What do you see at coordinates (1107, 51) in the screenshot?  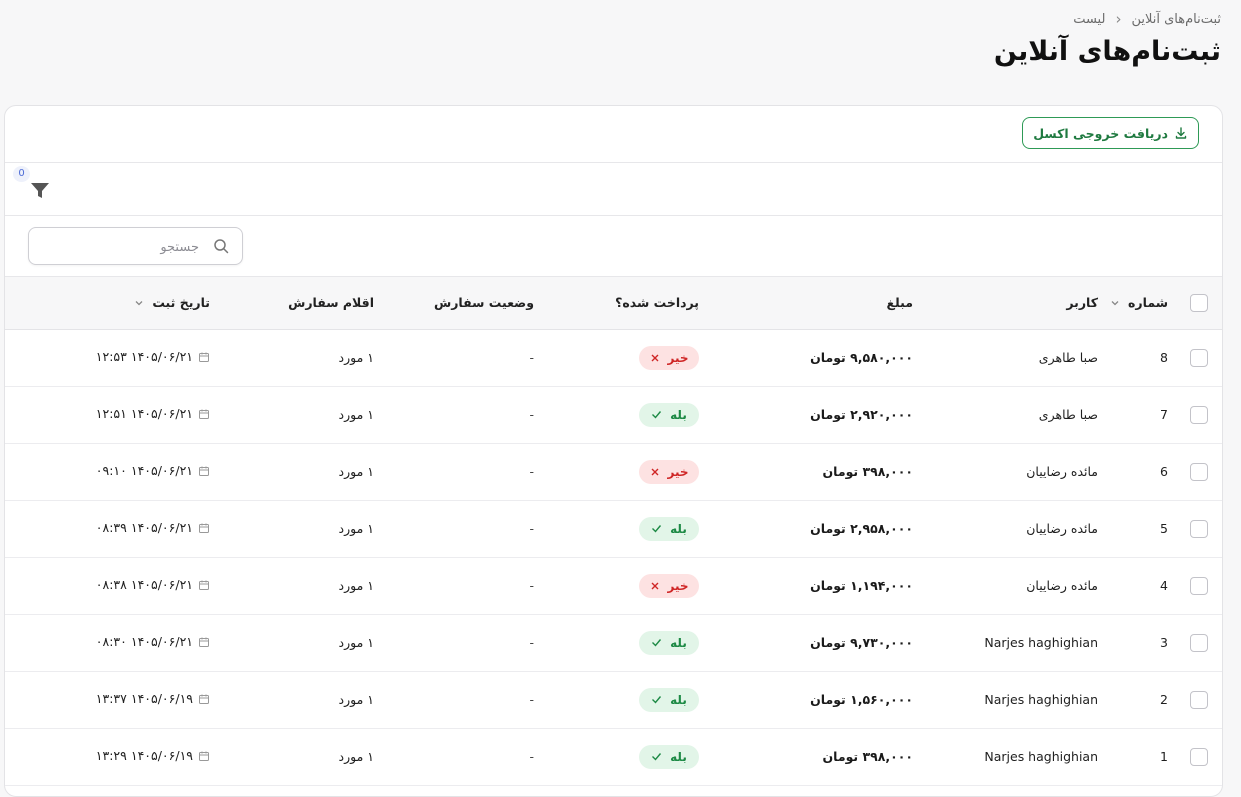 I see `page-title: ثبت‌نام‌های آنلاین` at bounding box center [1107, 51].